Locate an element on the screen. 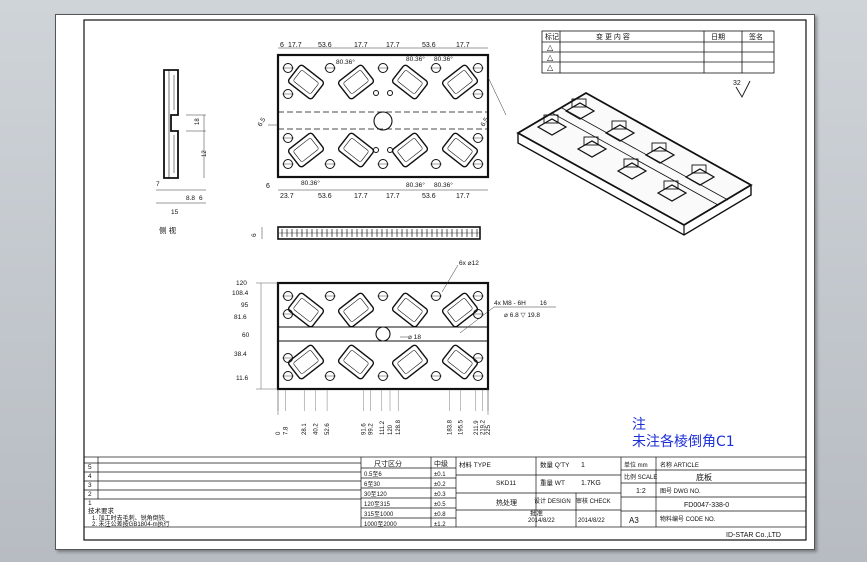 This screenshot has height=562, width=867. xdim-label: 111.2 is located at coordinates (383, 427).